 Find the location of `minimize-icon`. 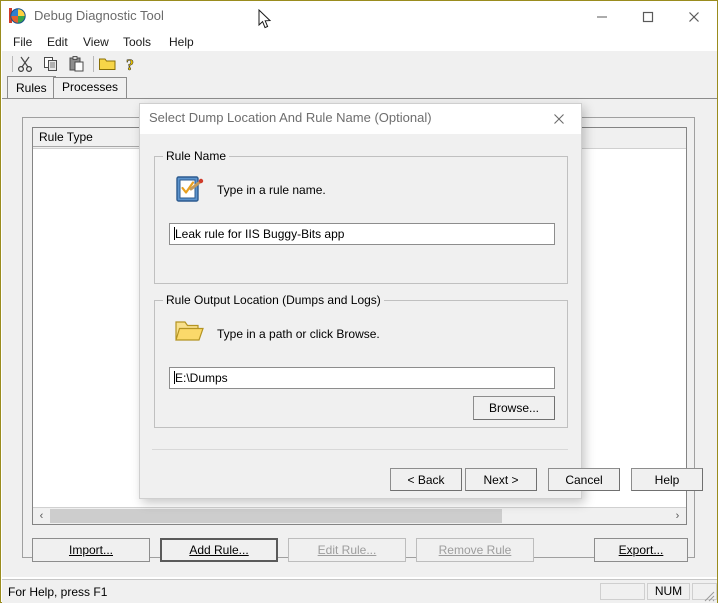

minimize-icon is located at coordinates (602, 16).